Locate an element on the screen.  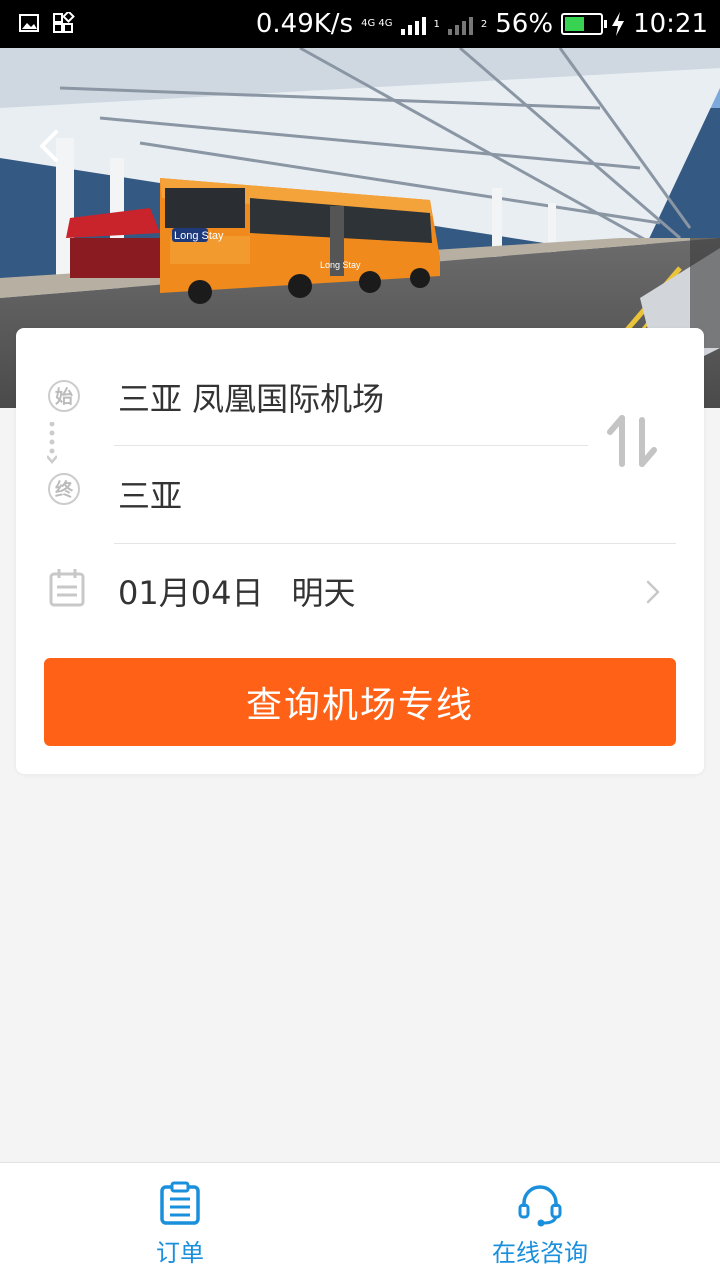
departure-field: 三亚 凤凰国际机场 is located at coordinates (251, 397).